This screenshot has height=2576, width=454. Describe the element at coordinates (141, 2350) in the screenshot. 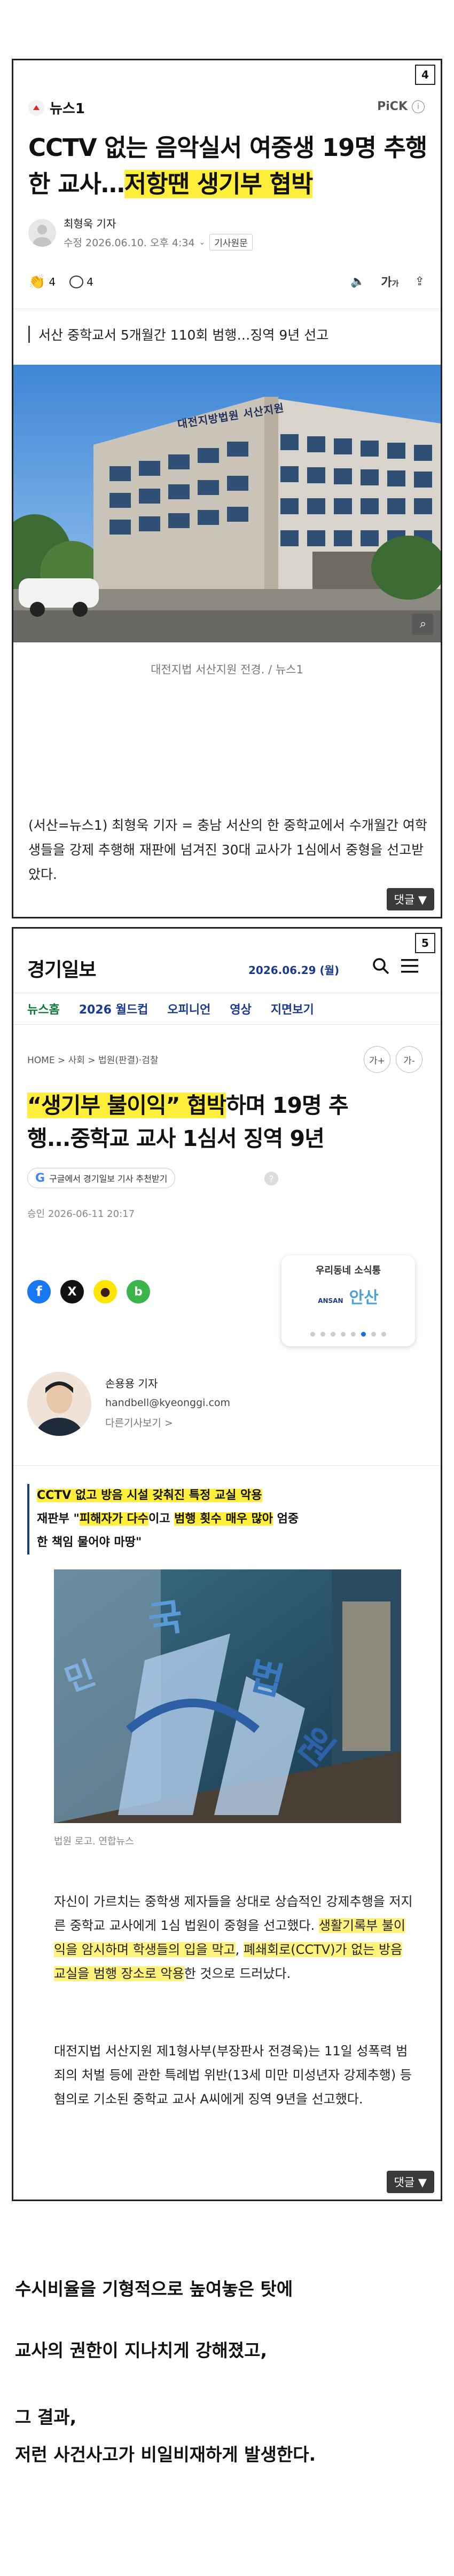

I see `footer-text-2: 교사의 권한이 지나치게 강해졌고,` at that location.